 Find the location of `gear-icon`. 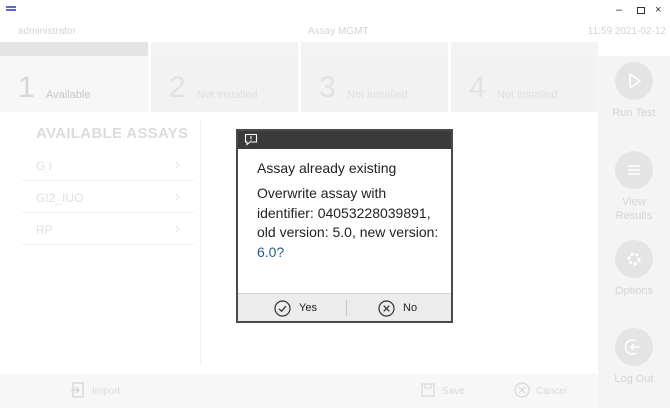

gear-icon is located at coordinates (634, 259).